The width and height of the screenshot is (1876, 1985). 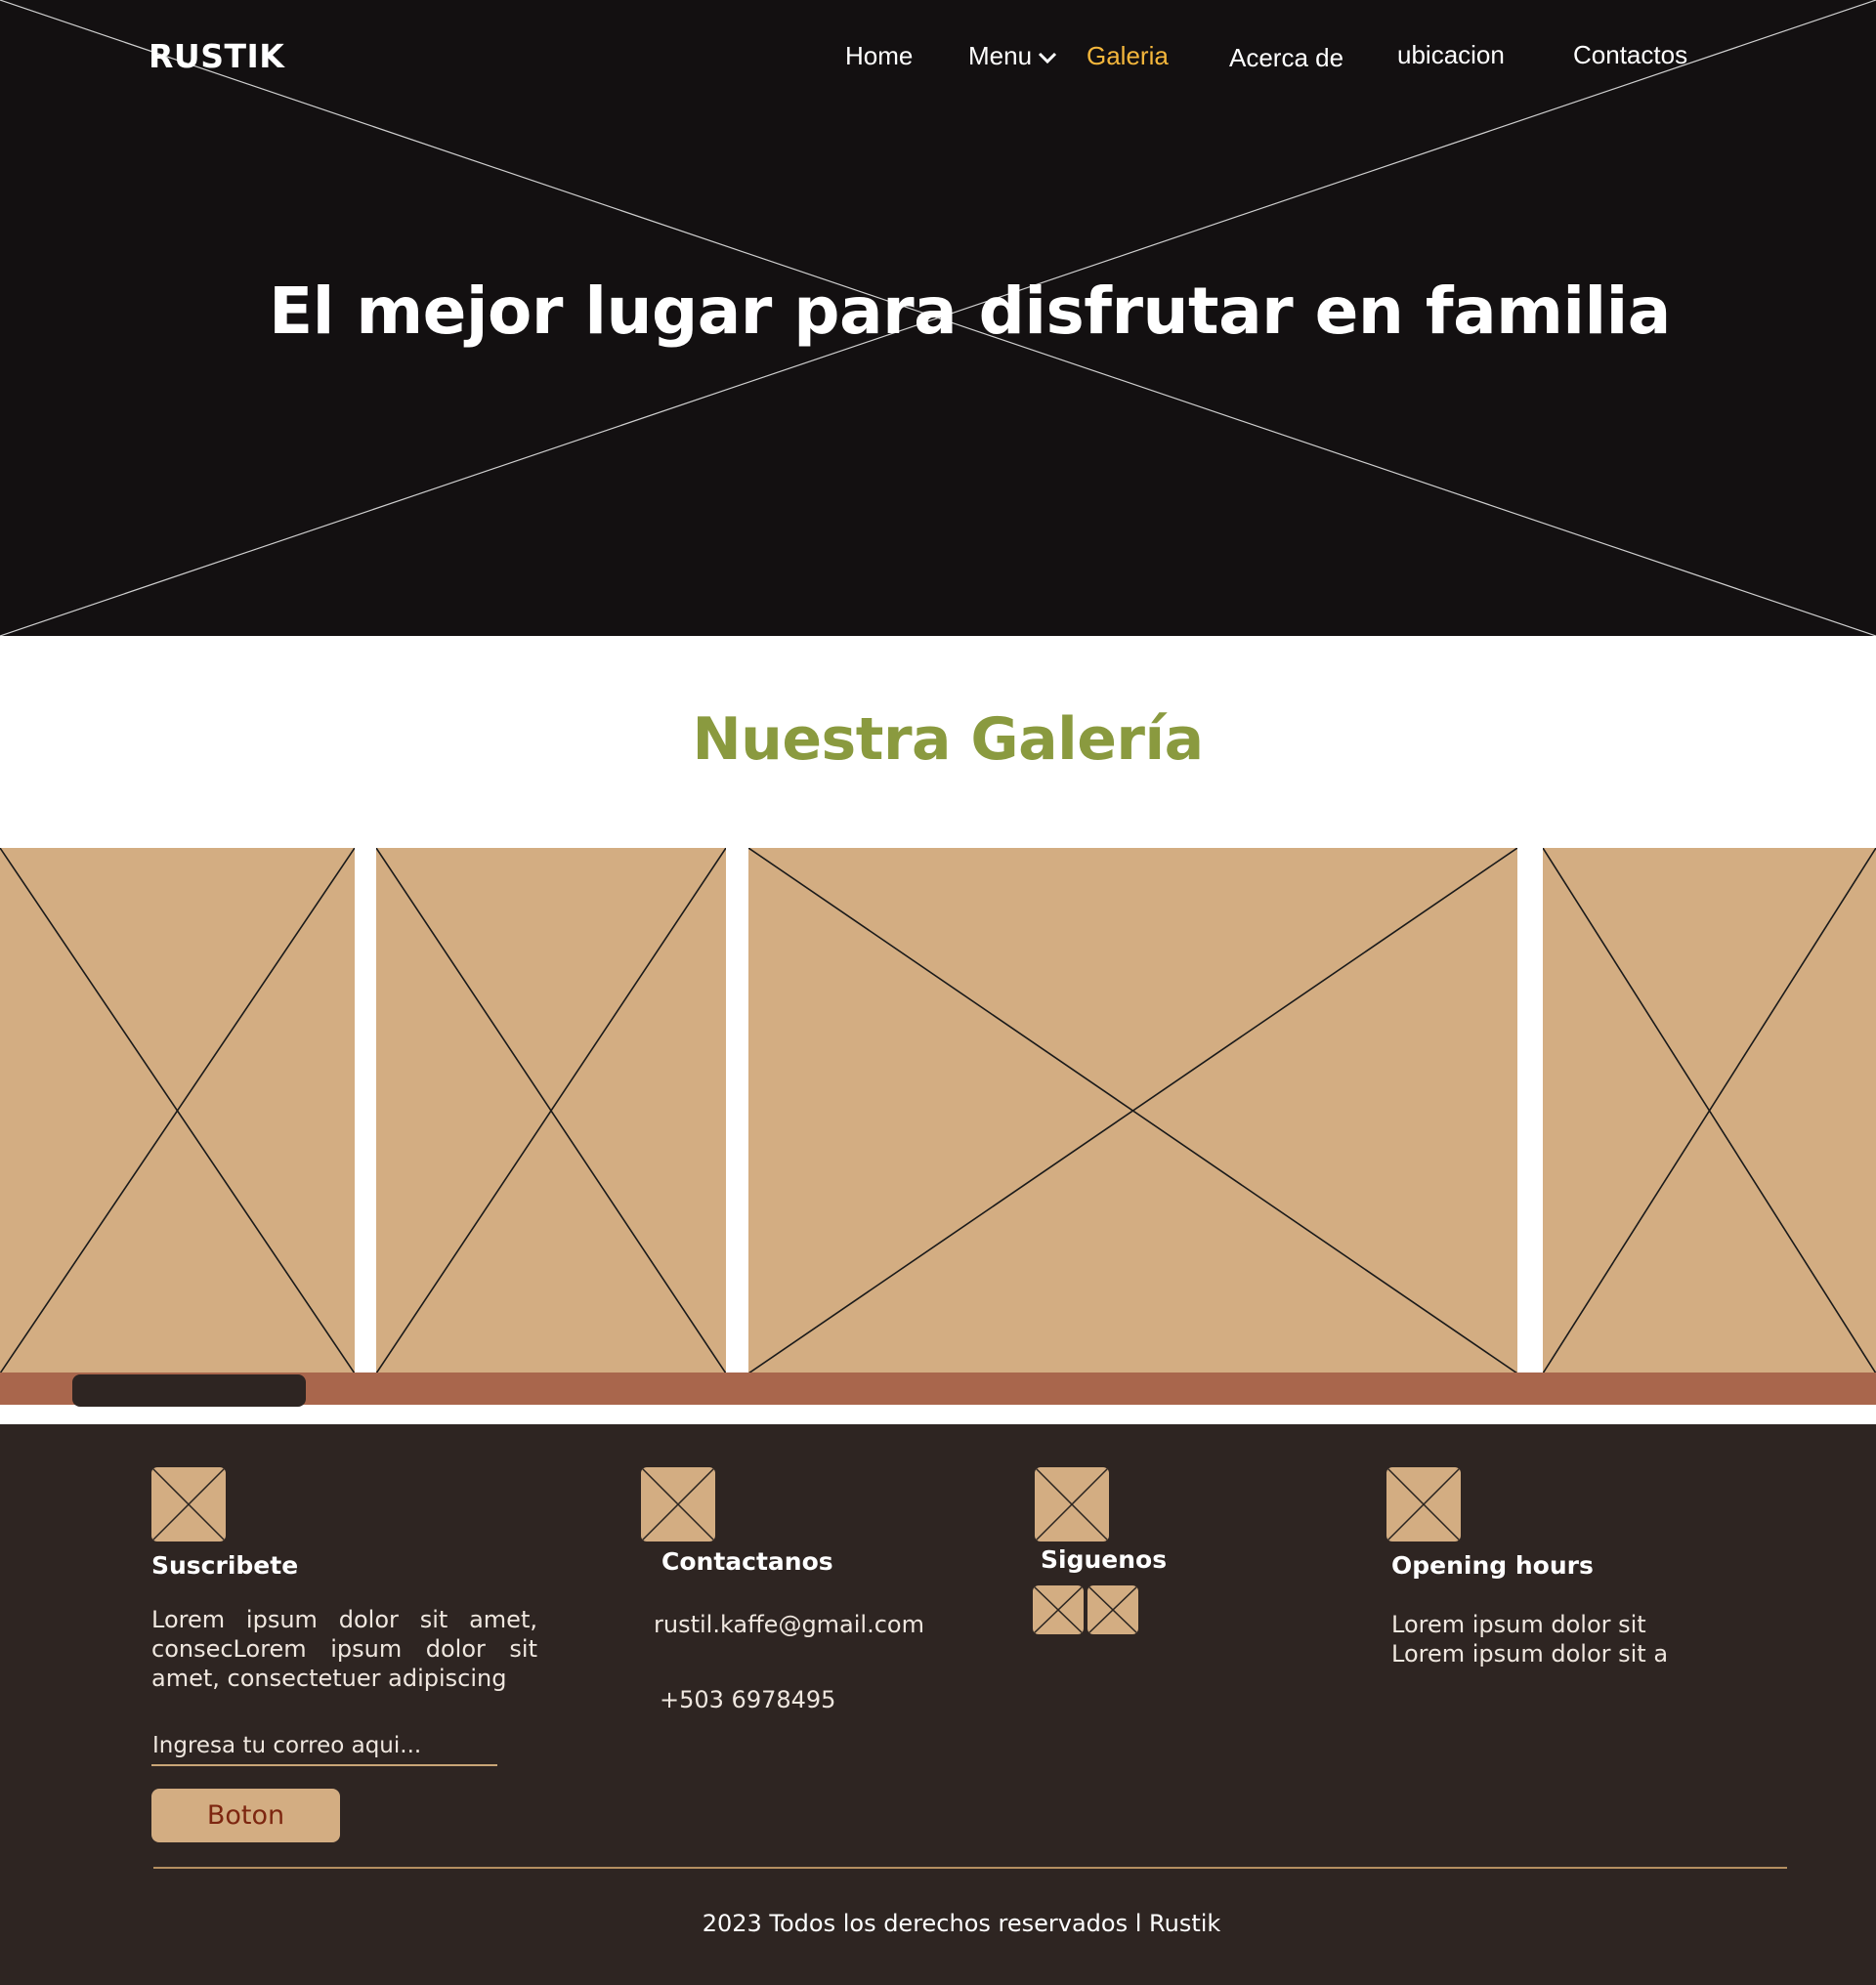 I want to click on nav-ubicacion: ubicacion, so click(x=1451, y=55).